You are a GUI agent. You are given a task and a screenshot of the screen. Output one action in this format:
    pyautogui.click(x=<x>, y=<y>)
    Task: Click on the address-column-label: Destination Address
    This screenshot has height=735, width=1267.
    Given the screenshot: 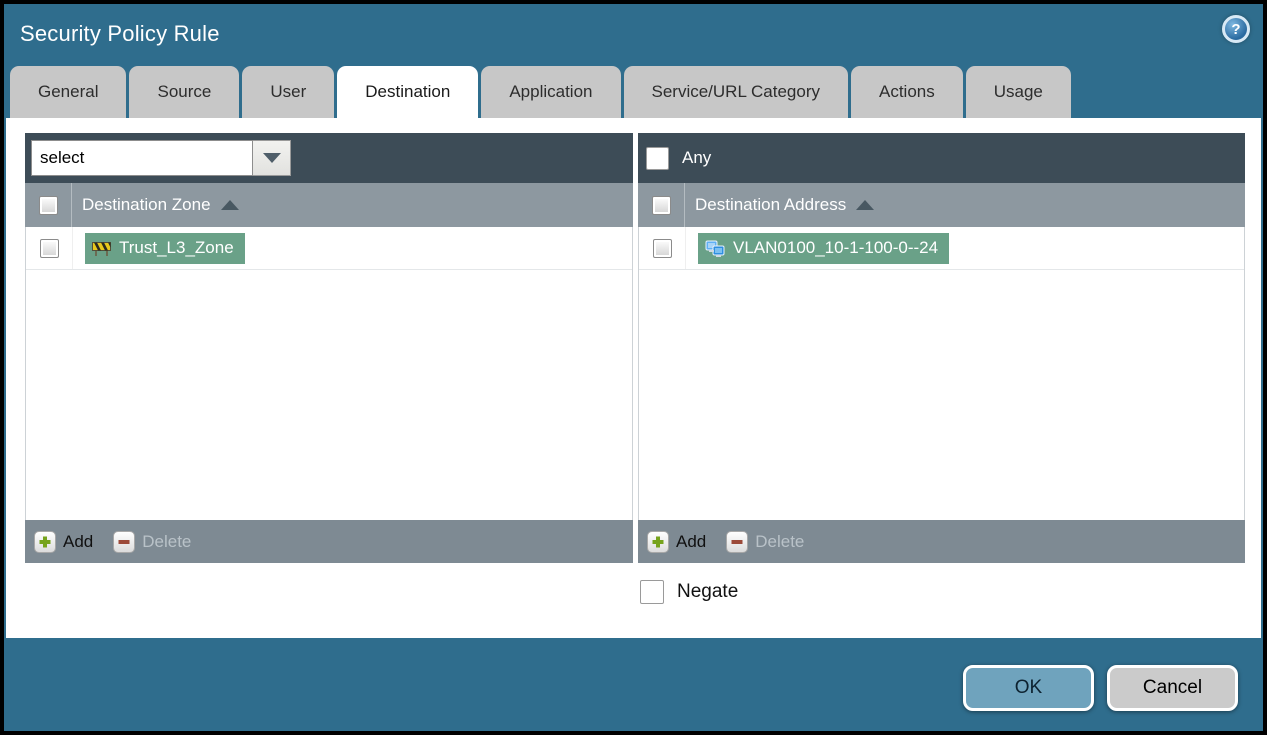 What is the action you would take?
    pyautogui.click(x=771, y=204)
    